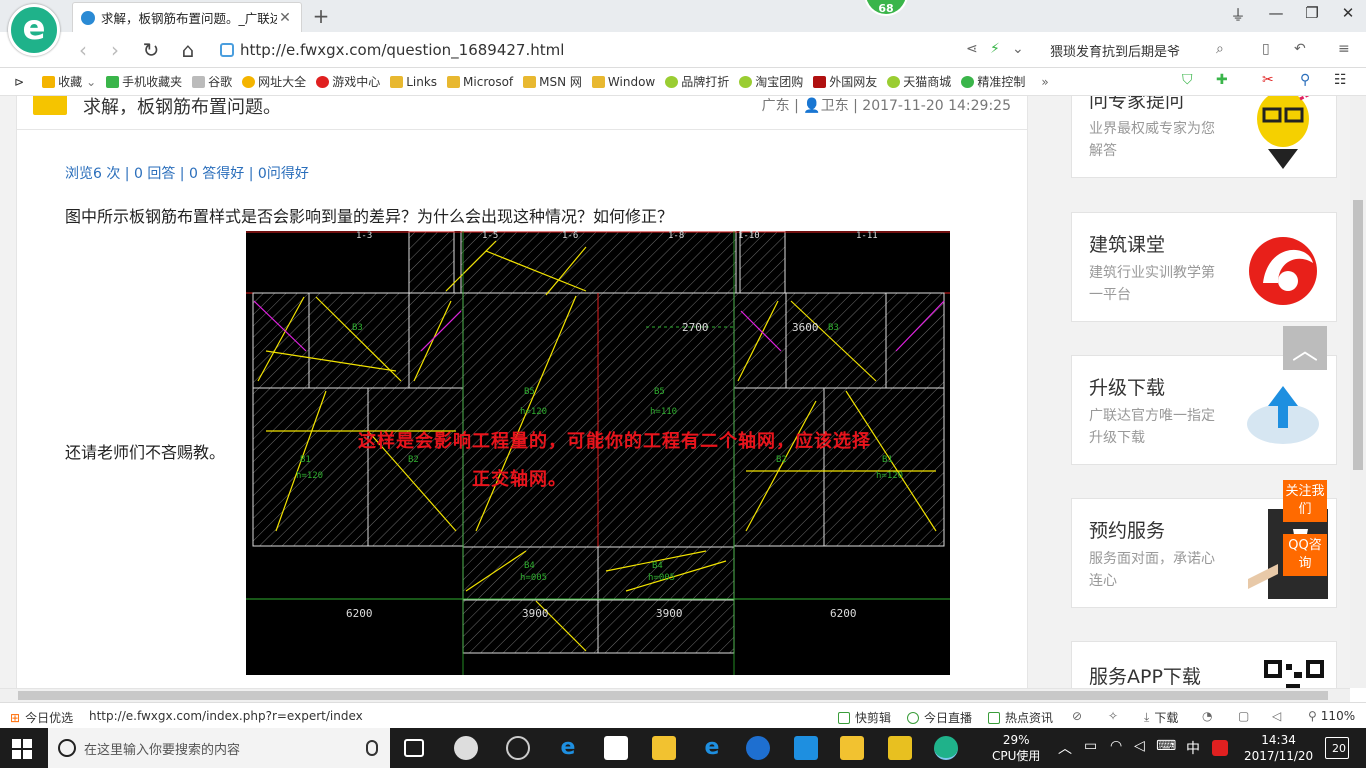 This screenshot has width=1366, height=768. What do you see at coordinates (1268, 80) in the screenshot?
I see `scissors-icon: ✂` at bounding box center [1268, 80].